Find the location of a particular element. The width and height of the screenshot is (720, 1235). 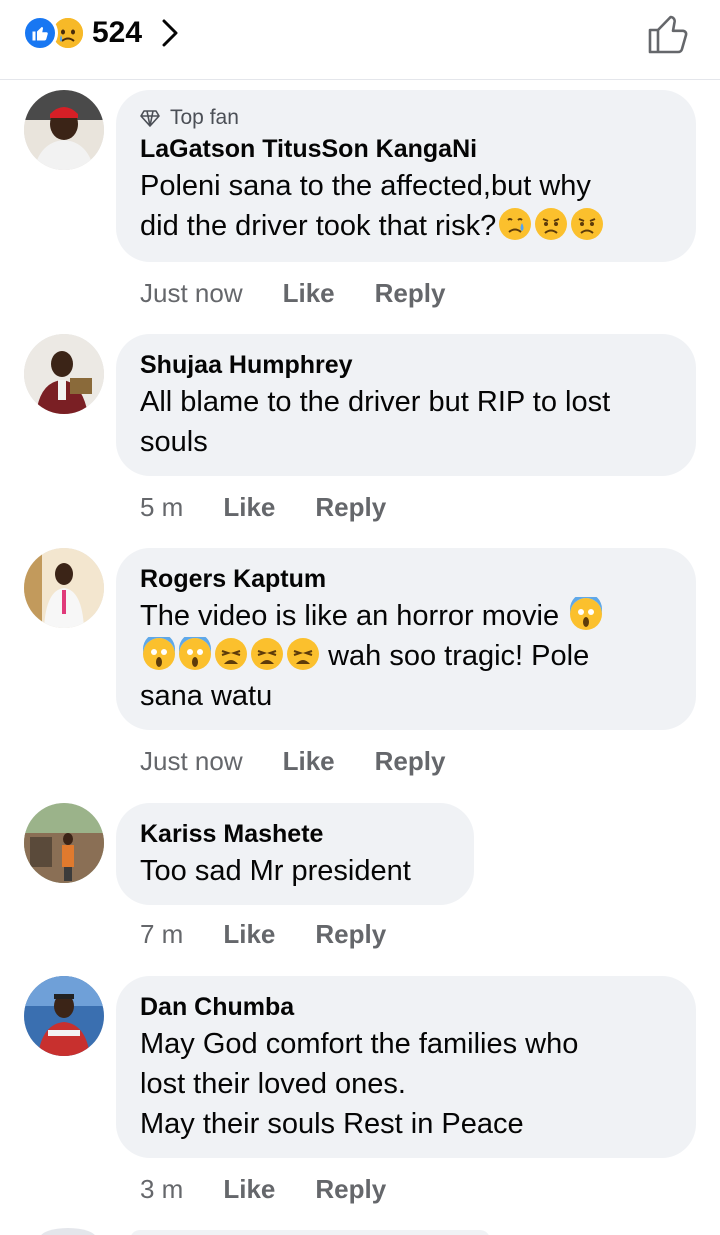

comment-author: Rogers Kaptum is located at coordinates (406, 579).